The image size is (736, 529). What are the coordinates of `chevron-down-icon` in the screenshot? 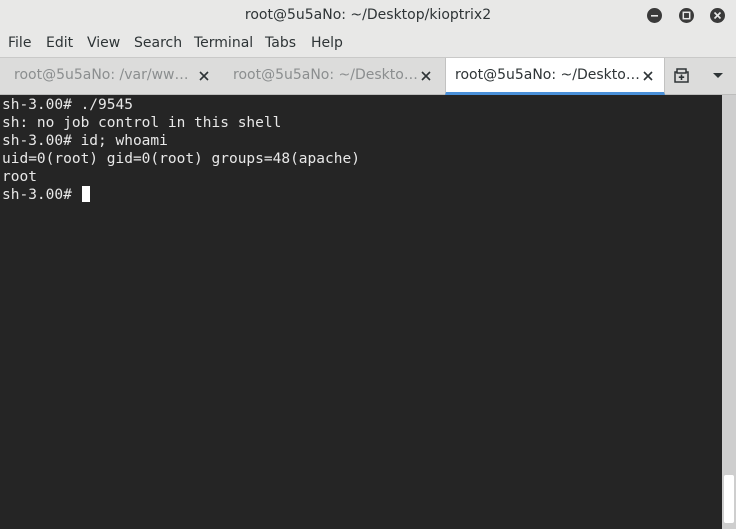 It's located at (718, 76).